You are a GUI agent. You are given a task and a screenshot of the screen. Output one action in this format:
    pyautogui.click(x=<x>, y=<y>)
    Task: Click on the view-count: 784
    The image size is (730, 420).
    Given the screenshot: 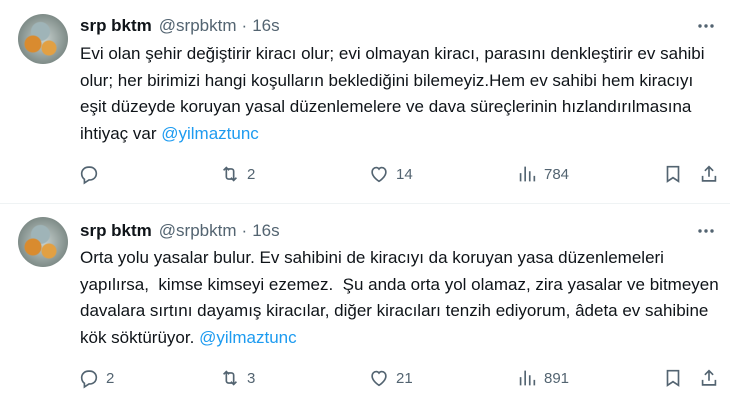 What is the action you would take?
    pyautogui.click(x=557, y=174)
    